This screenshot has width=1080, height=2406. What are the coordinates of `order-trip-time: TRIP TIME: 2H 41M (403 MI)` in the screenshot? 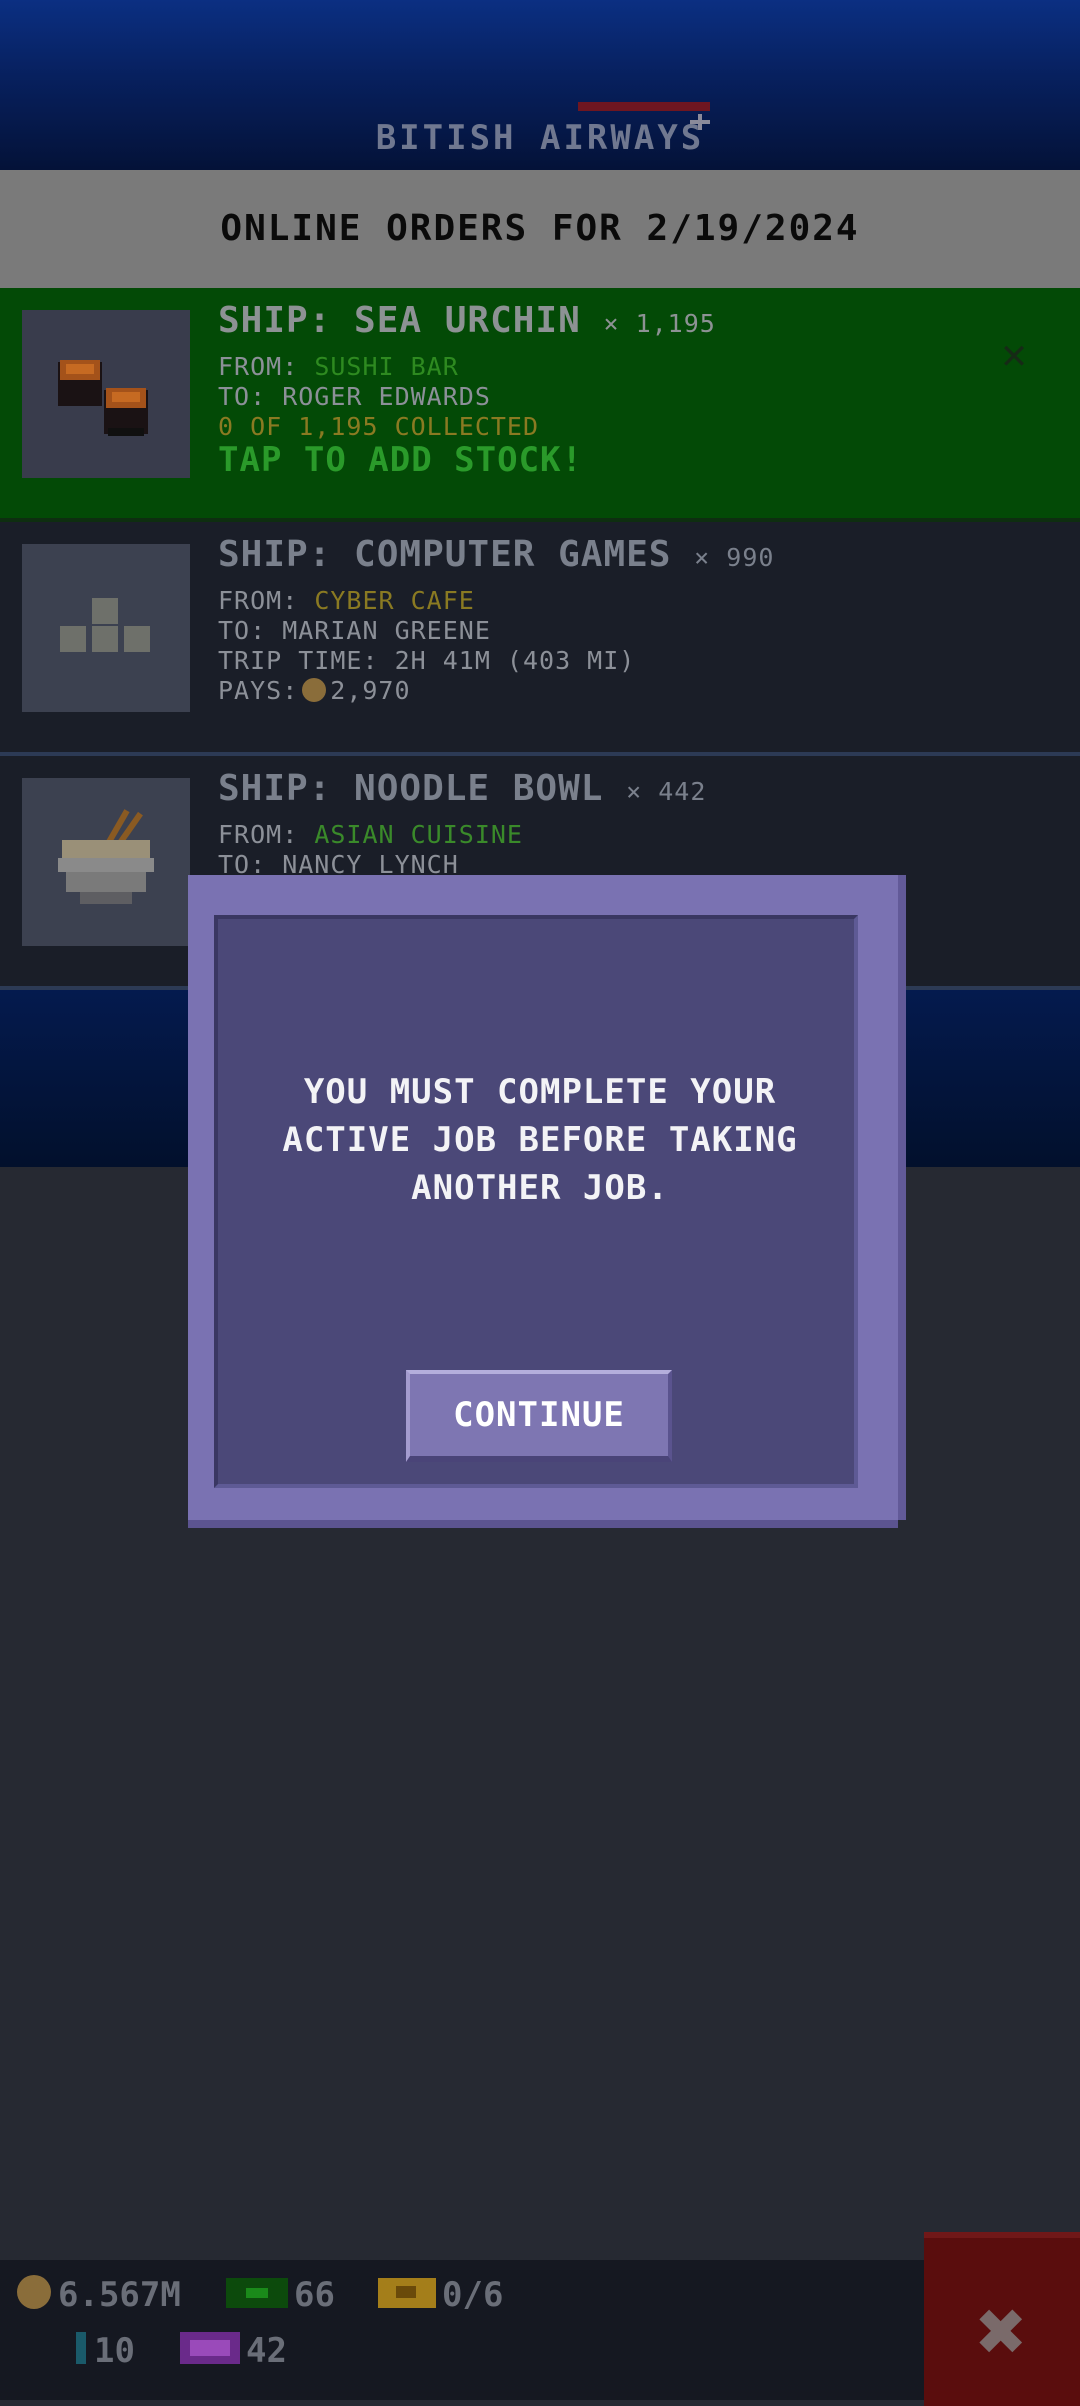 It's located at (427, 660).